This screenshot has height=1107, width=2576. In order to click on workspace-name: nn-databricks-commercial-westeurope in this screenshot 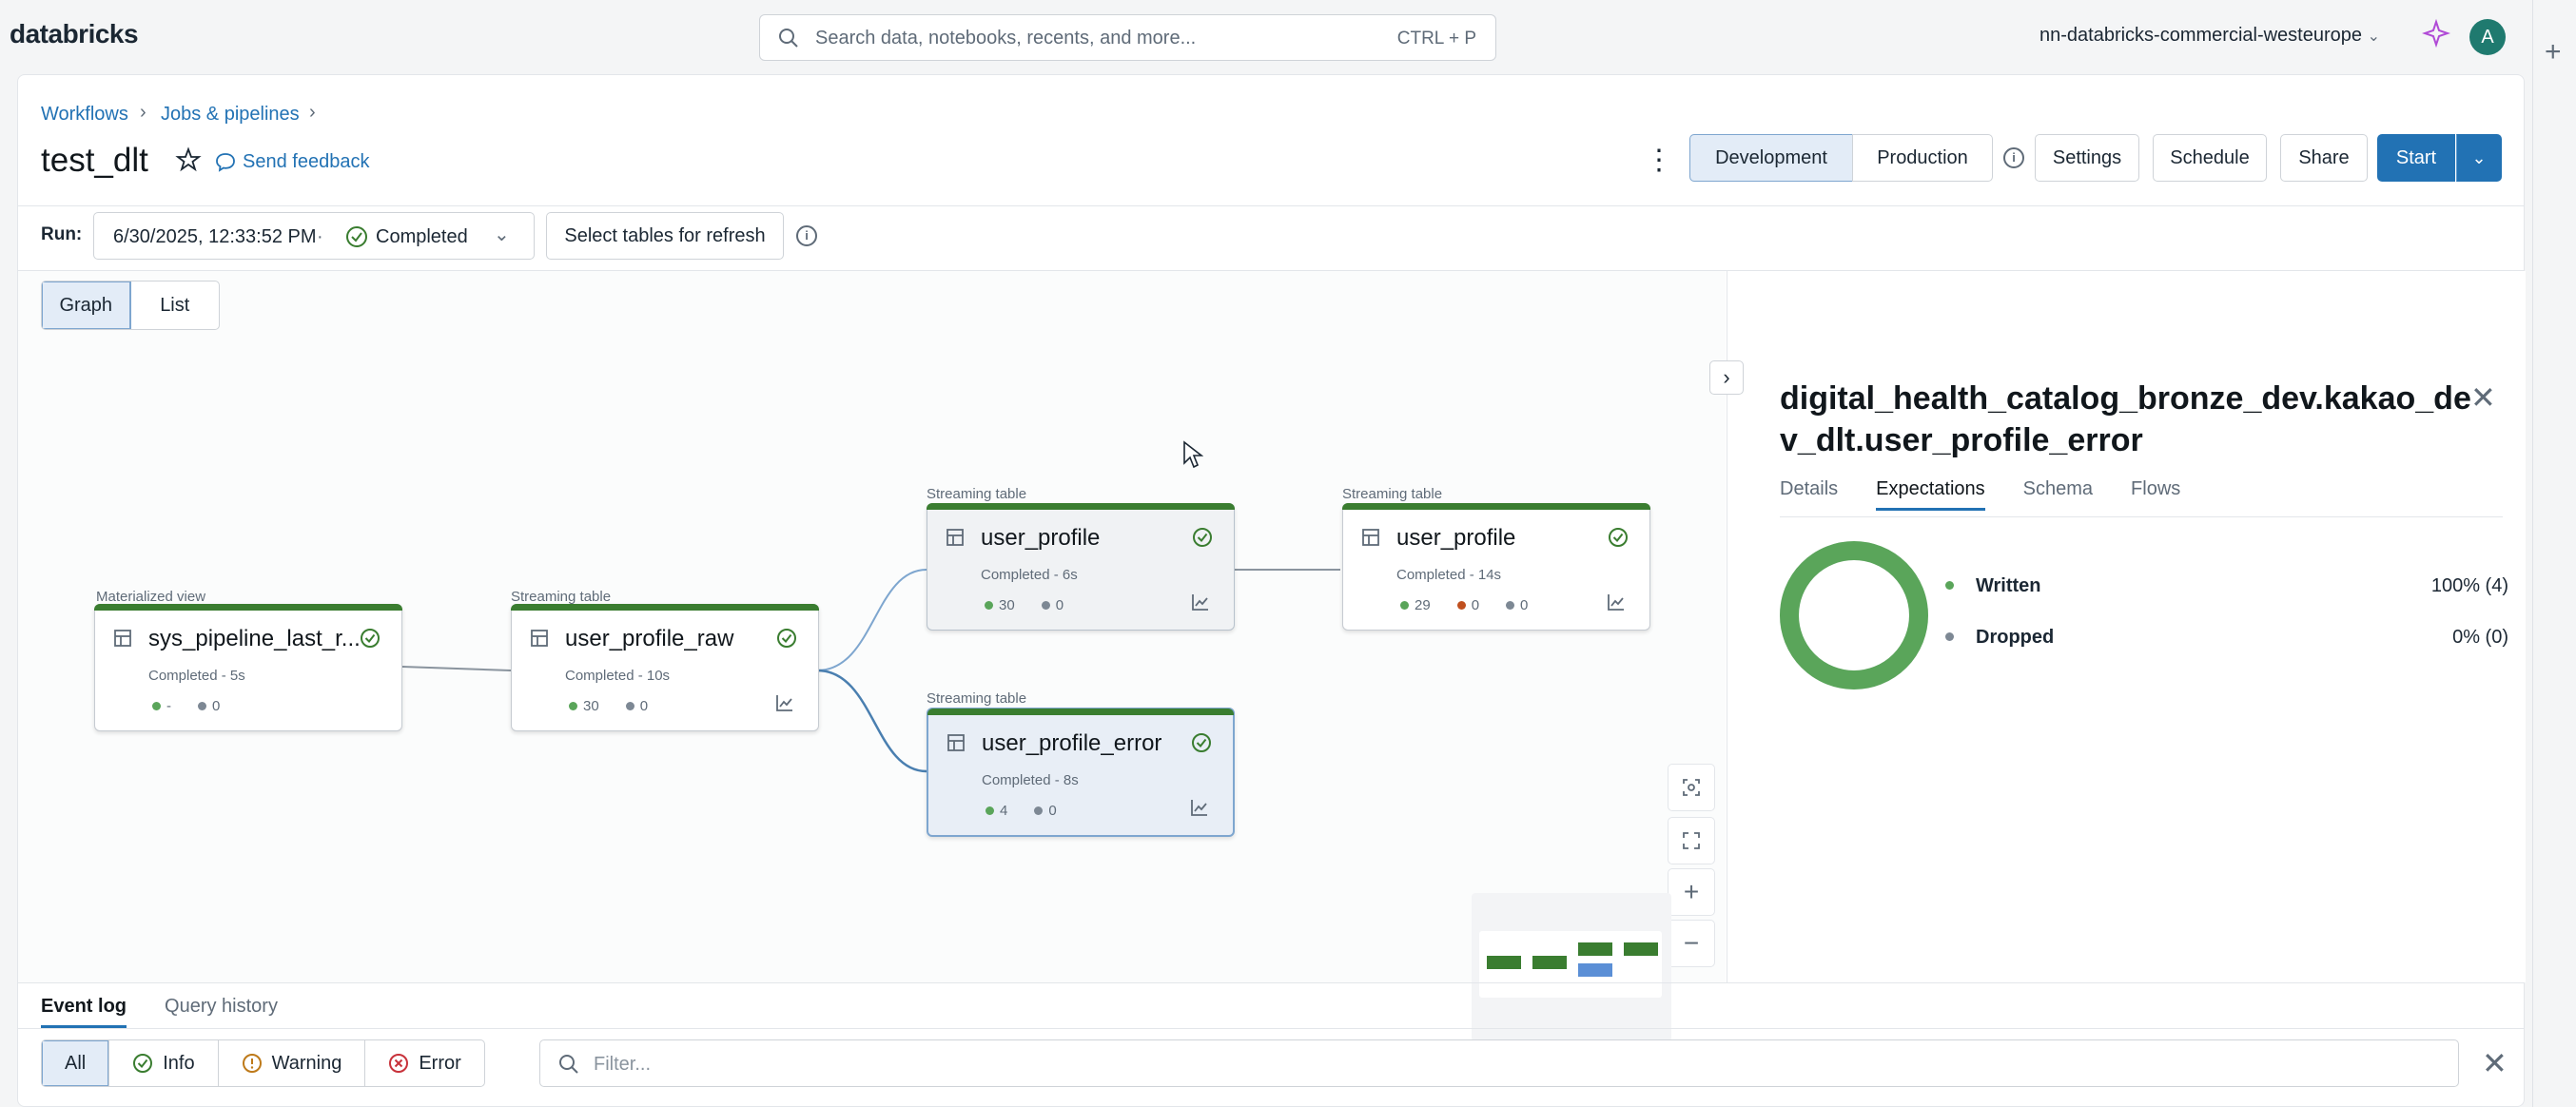, I will do `click(2201, 35)`.